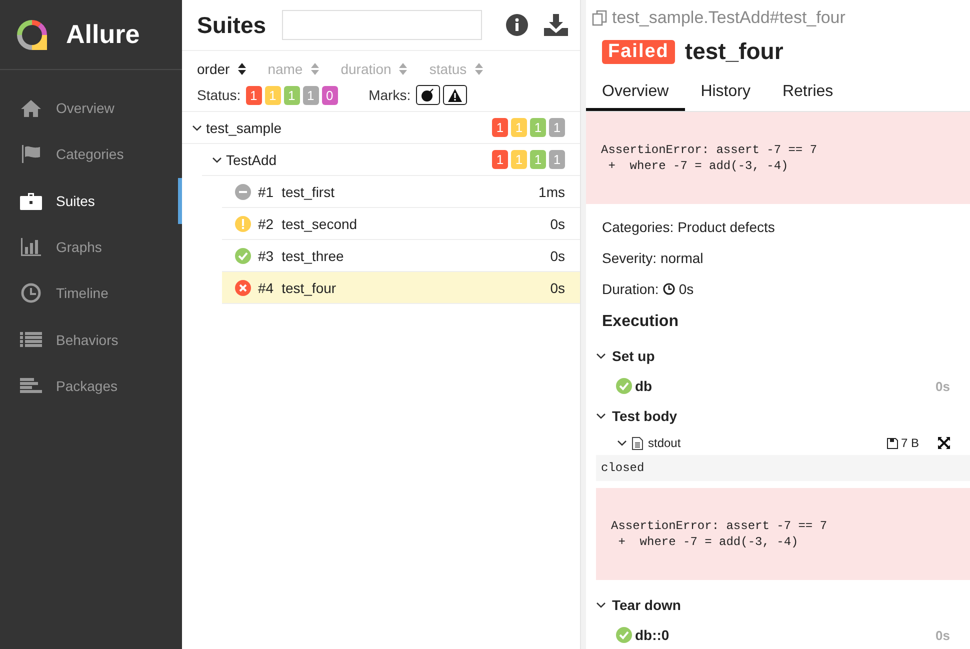  What do you see at coordinates (308, 192) in the screenshot?
I see `test-name: test_first` at bounding box center [308, 192].